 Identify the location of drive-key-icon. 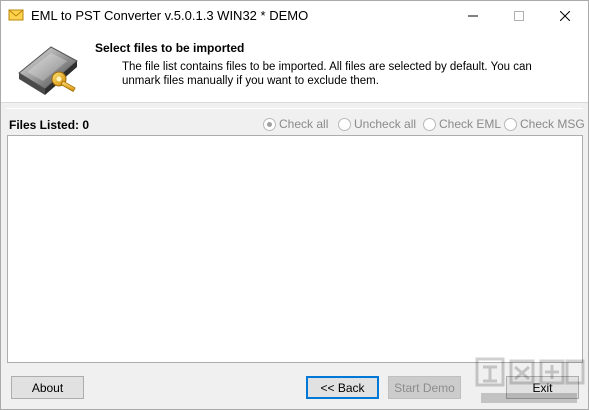
(48, 68).